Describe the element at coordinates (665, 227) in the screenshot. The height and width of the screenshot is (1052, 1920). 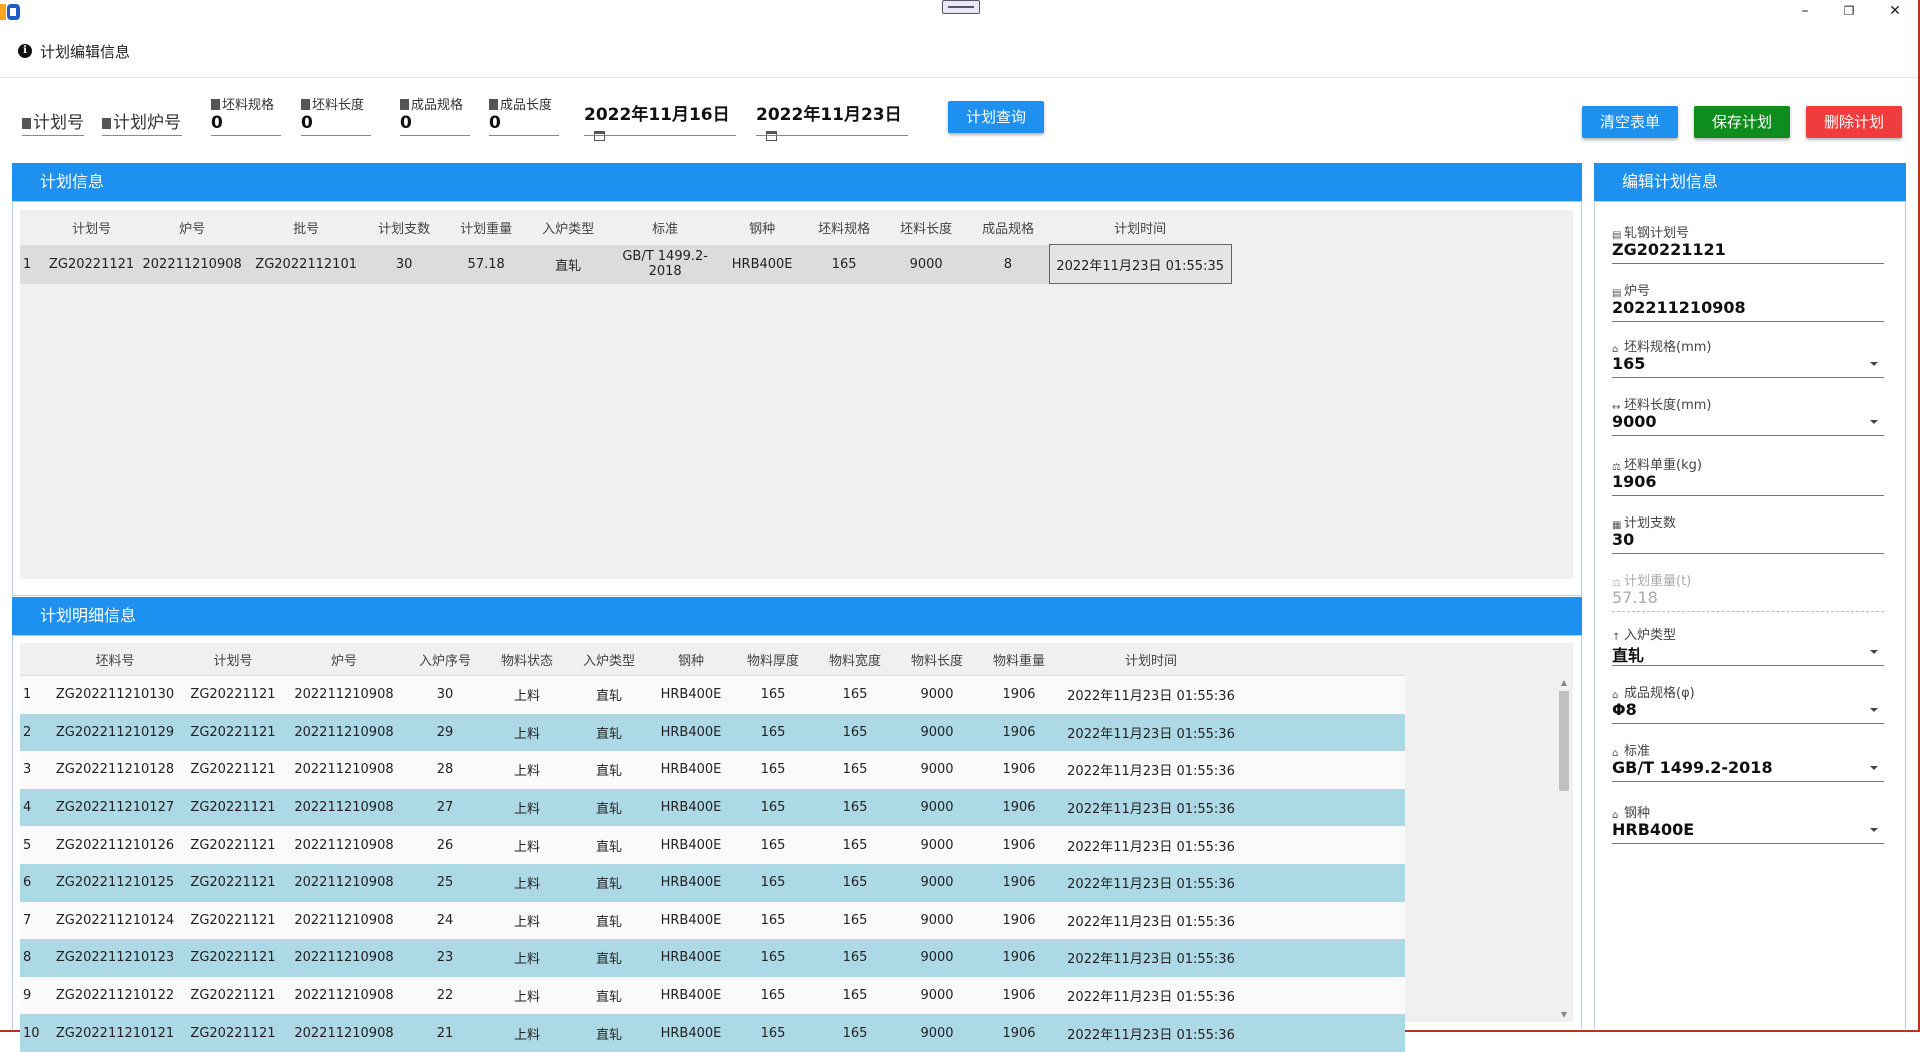
I see `column-header: 标准` at that location.